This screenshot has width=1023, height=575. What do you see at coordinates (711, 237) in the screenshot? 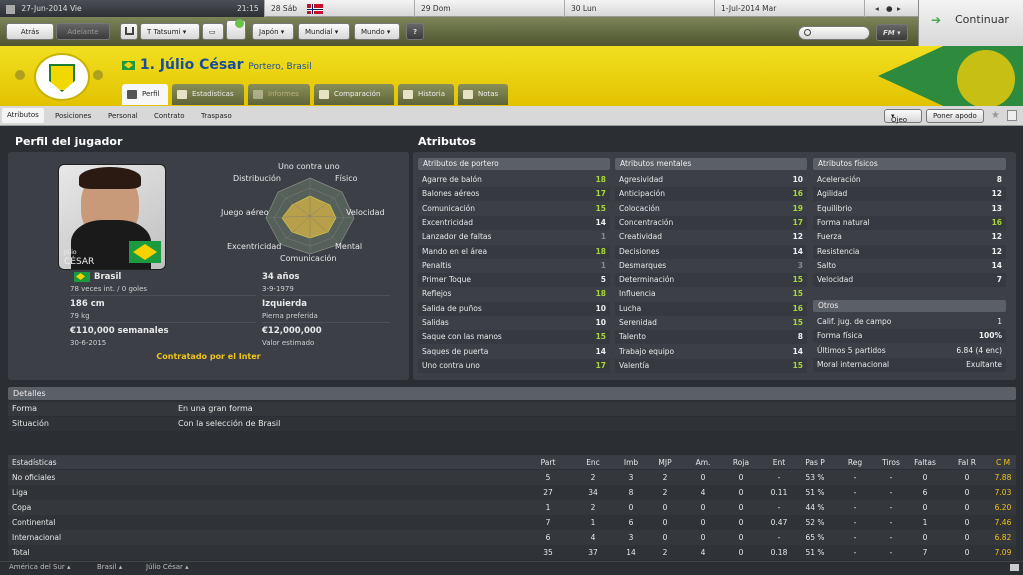
I see `attribute-row: Creatividad 12` at bounding box center [711, 237].